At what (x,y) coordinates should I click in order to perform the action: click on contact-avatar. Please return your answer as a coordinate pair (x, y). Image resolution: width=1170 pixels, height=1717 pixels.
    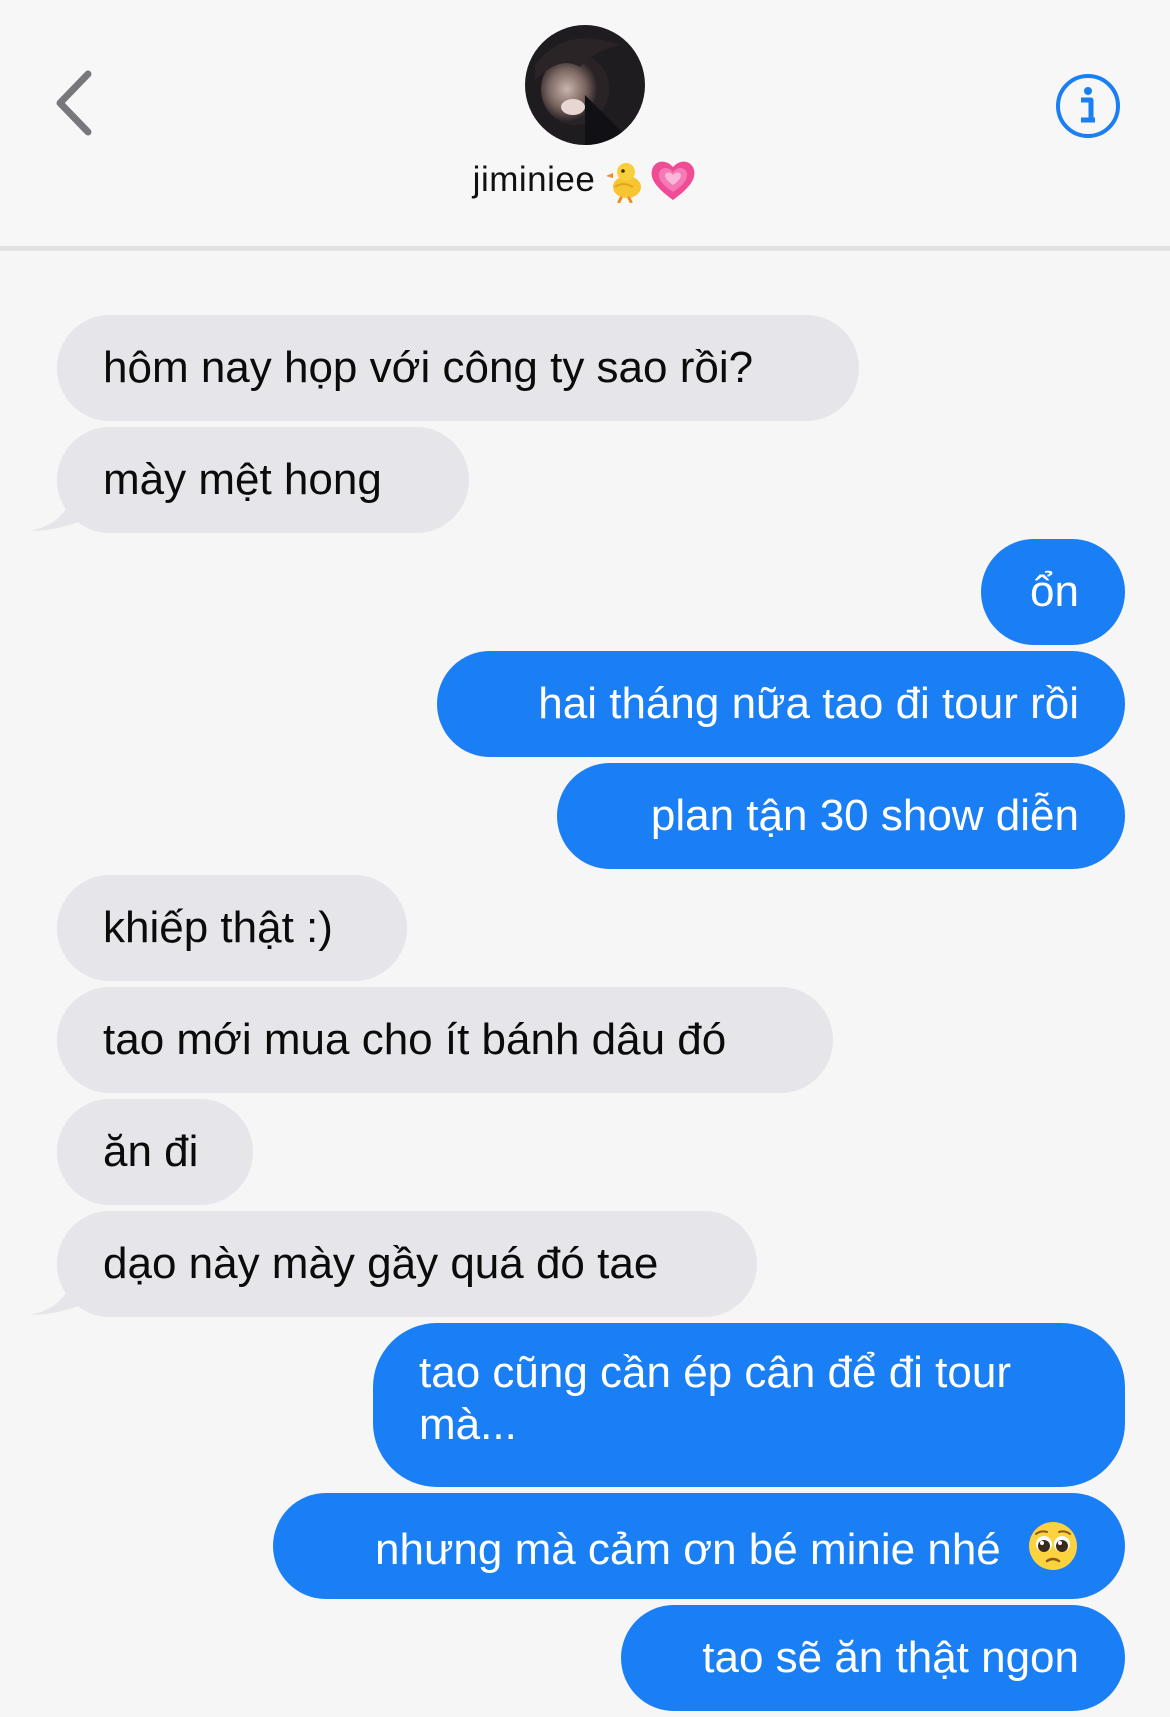
    Looking at the image, I should click on (585, 85).